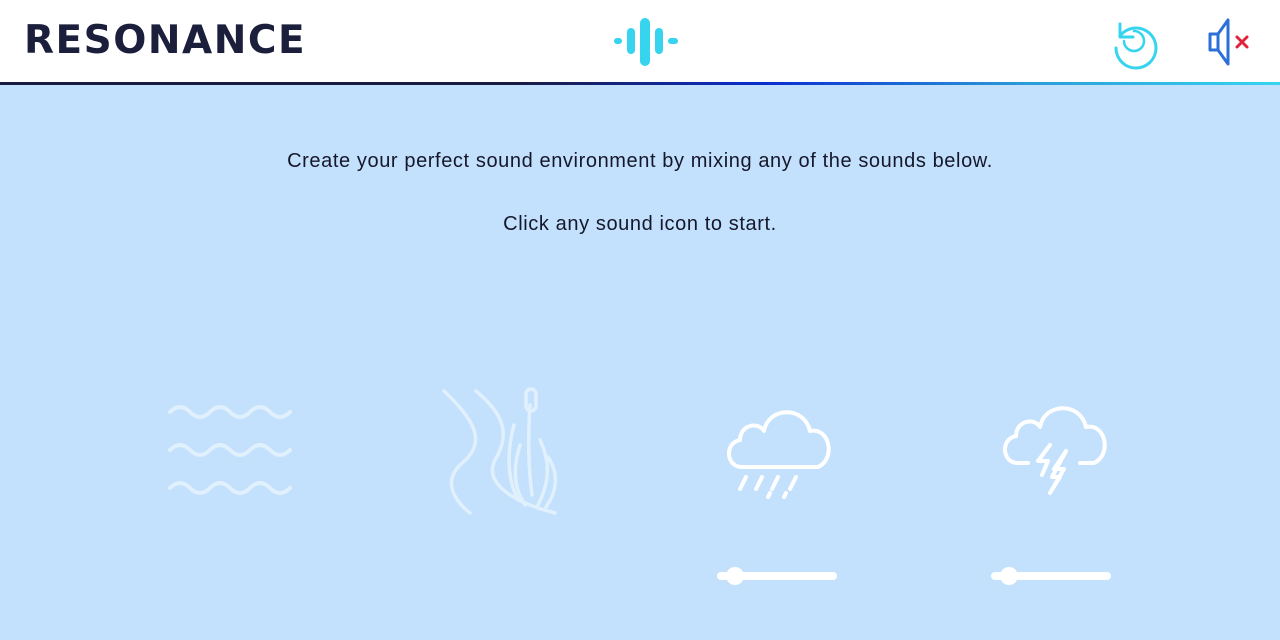 The image size is (1280, 640). I want to click on sound-stream, so click(500, 452).